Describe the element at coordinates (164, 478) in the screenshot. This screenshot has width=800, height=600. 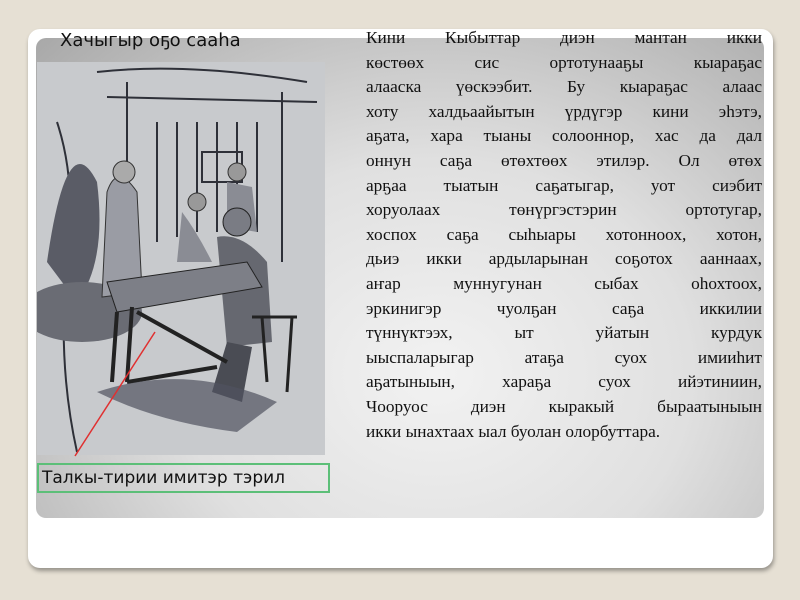
I see `caption-text: Талкы-тирии имитэр тэрил` at that location.